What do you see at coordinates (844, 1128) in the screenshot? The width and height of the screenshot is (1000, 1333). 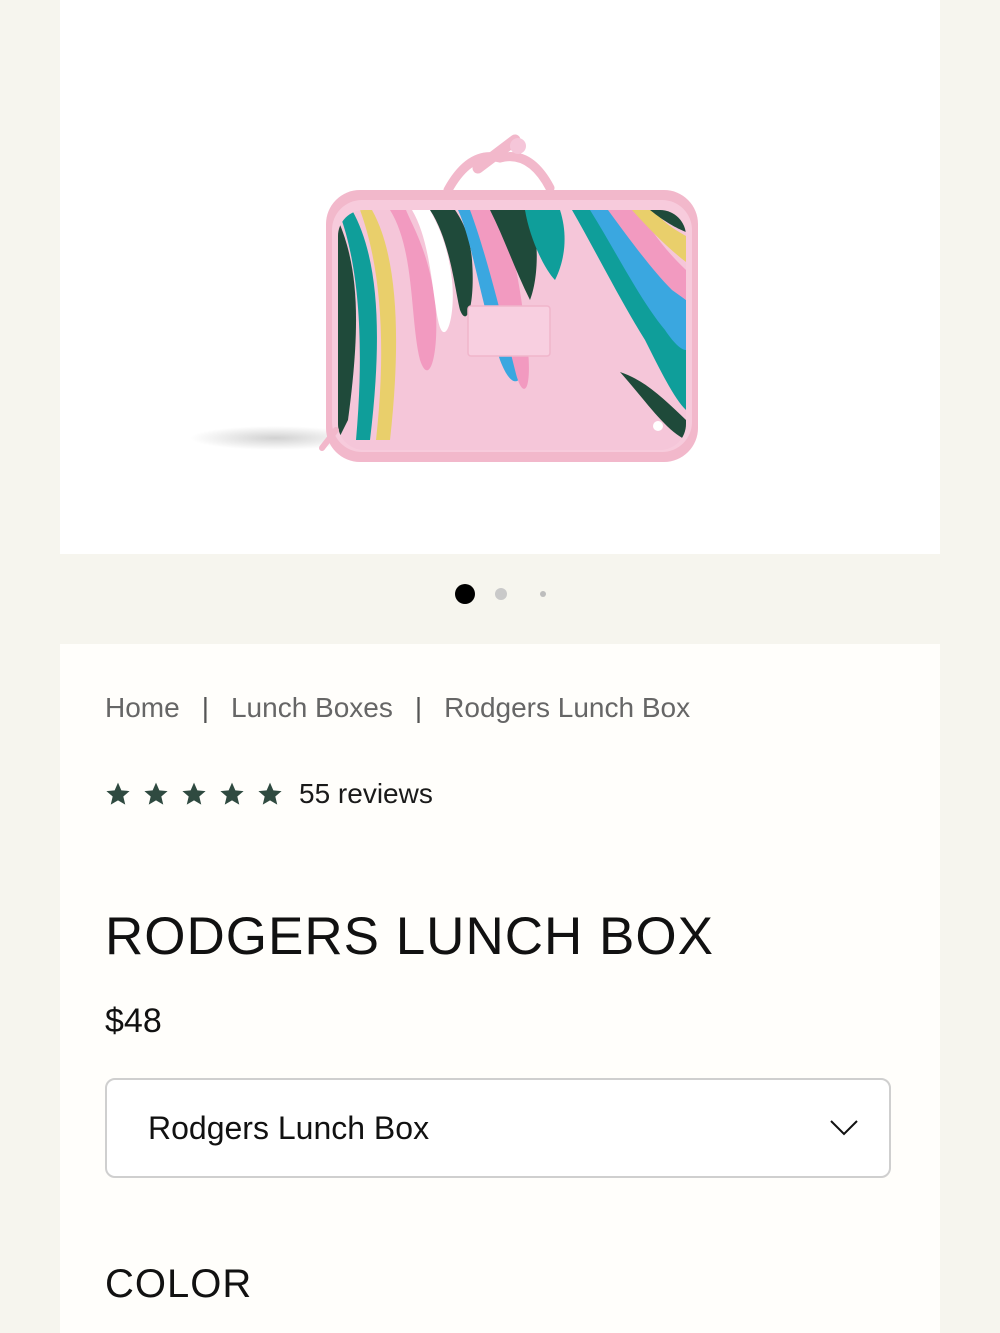 I see `chevron-down-icon` at bounding box center [844, 1128].